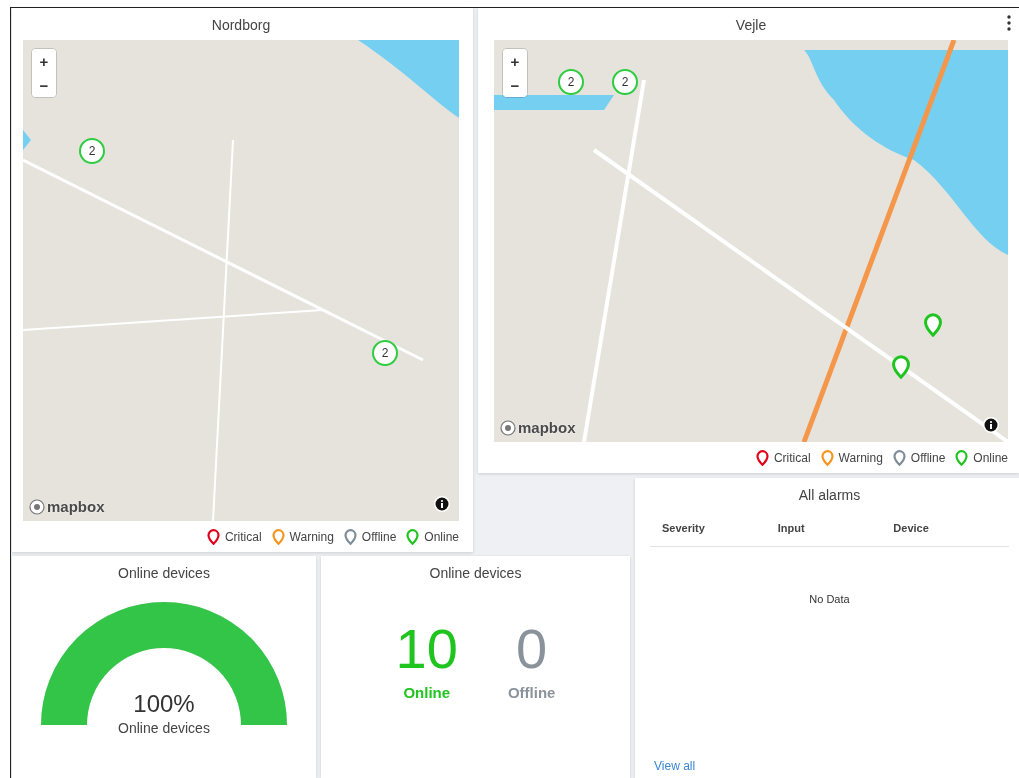 This screenshot has width=1019, height=778. What do you see at coordinates (241, 25) in the screenshot?
I see `card-title: Nordborg` at bounding box center [241, 25].